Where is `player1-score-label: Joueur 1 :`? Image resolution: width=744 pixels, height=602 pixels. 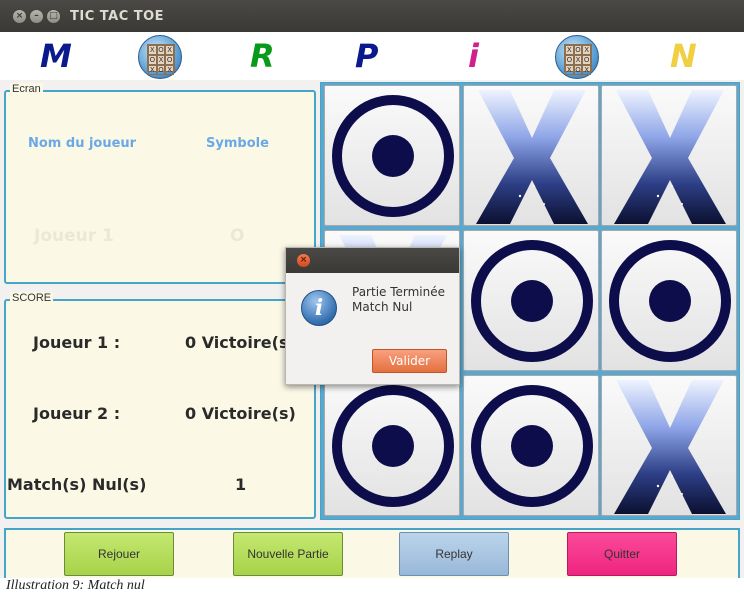
player1-score-label: Joueur 1 : is located at coordinates (77, 342).